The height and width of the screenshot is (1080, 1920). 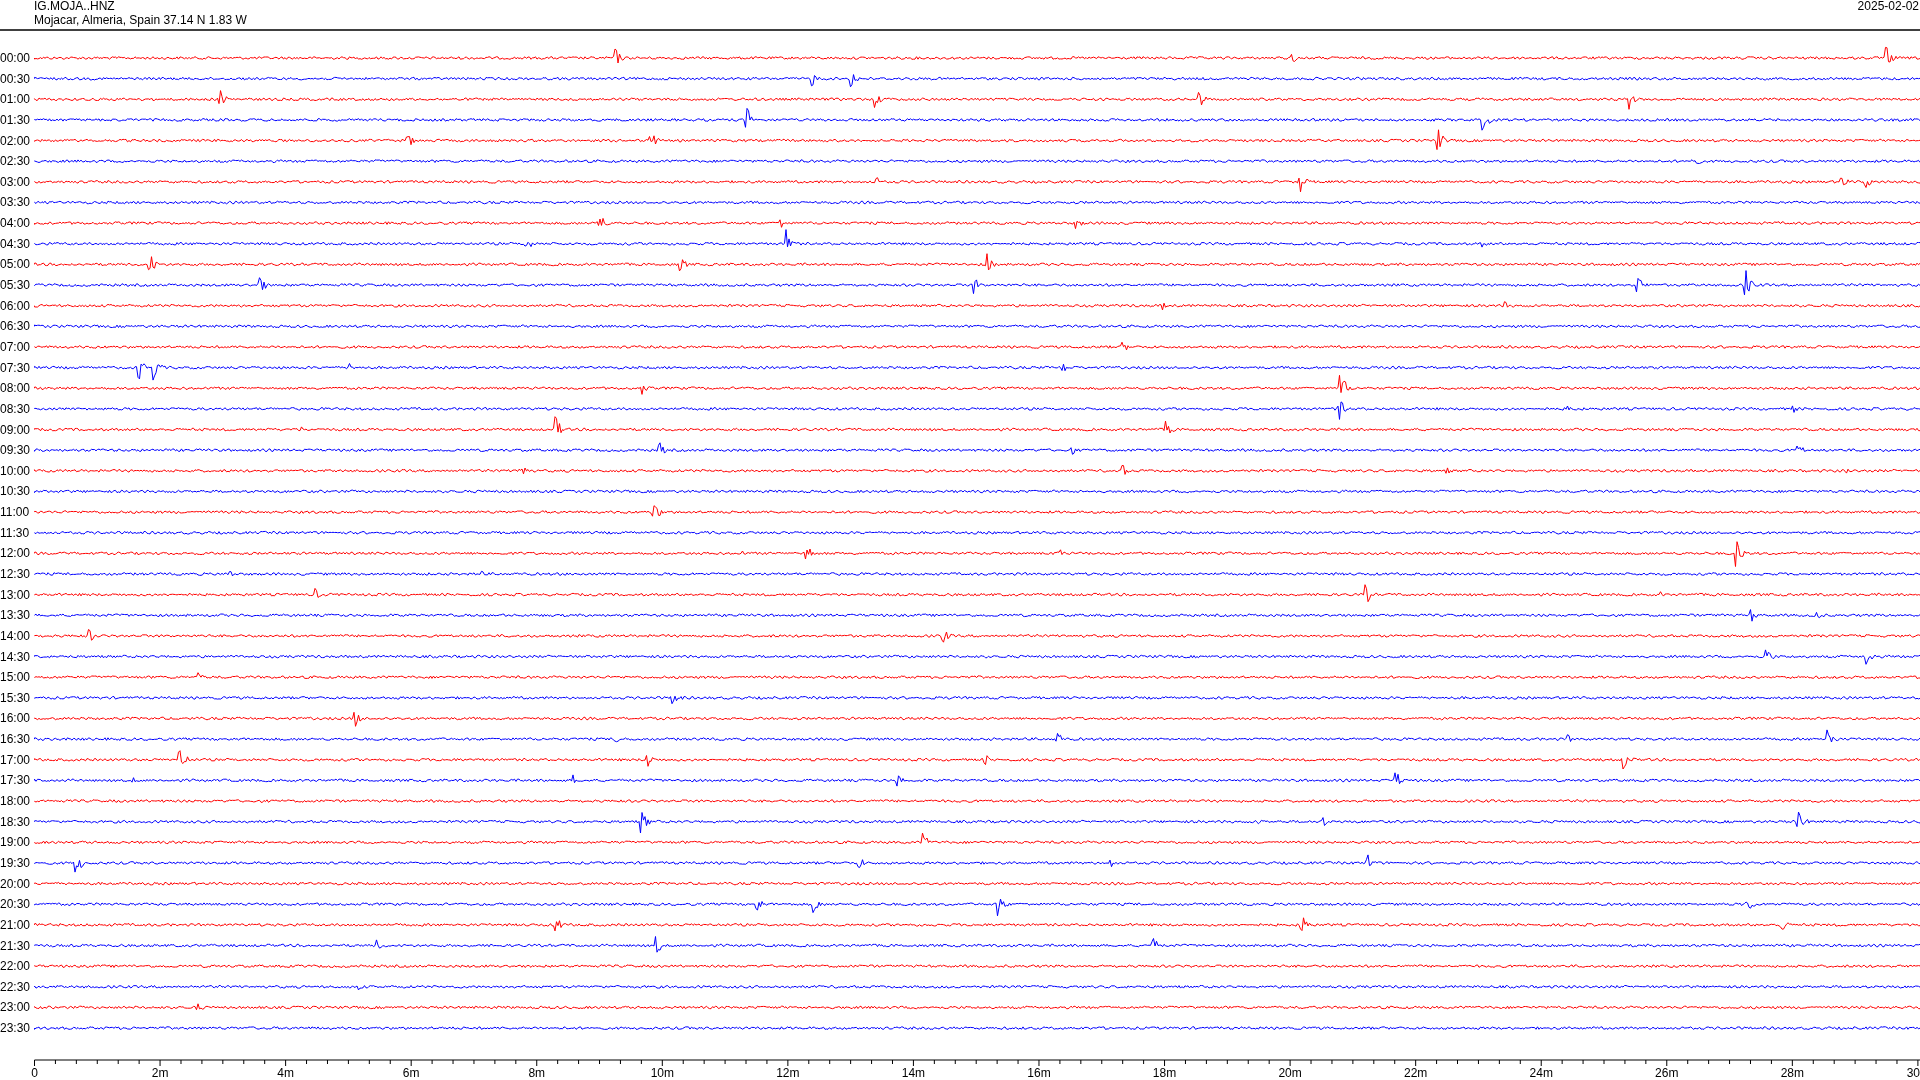 I want to click on axis-label: 4m, so click(x=285, y=1073).